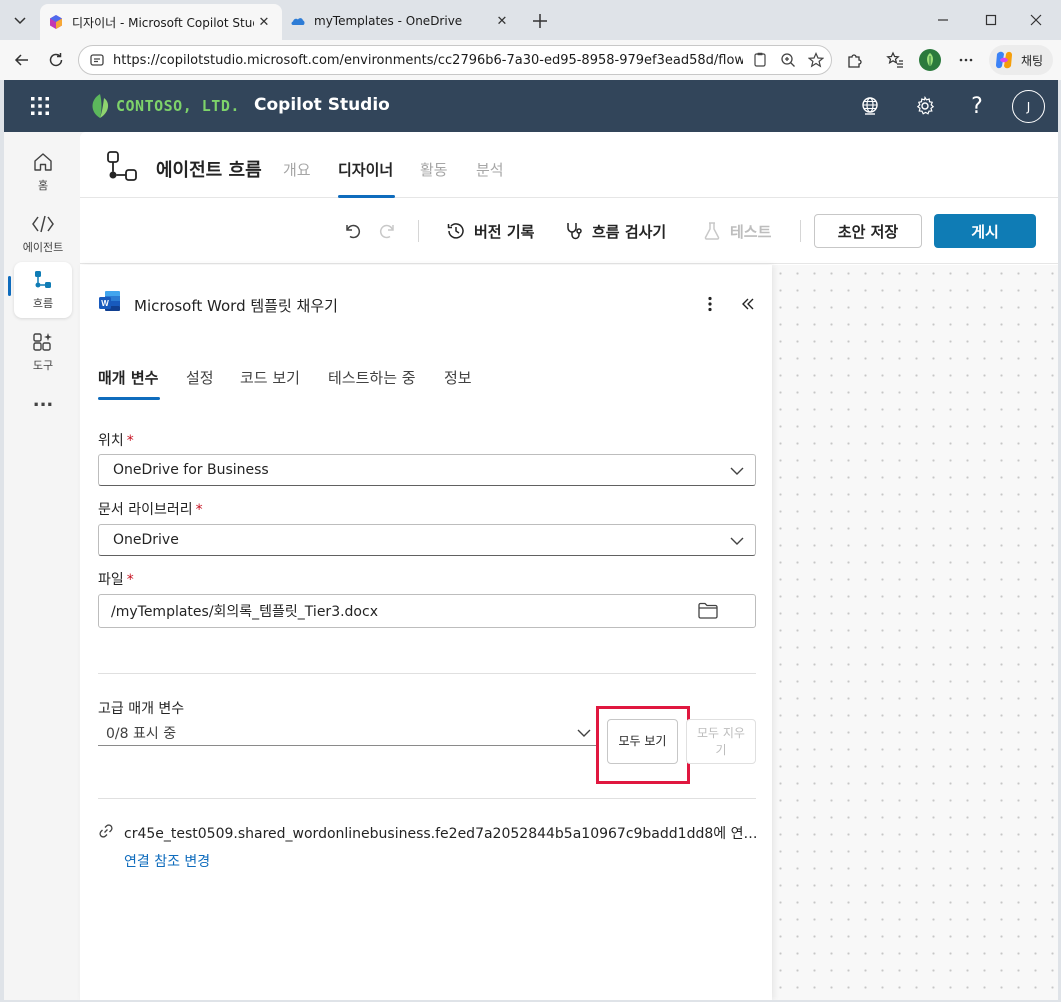 This screenshot has width=1061, height=1002. What do you see at coordinates (372, 377) in the screenshot?
I see `tab-testing: 테스트하는 중` at bounding box center [372, 377].